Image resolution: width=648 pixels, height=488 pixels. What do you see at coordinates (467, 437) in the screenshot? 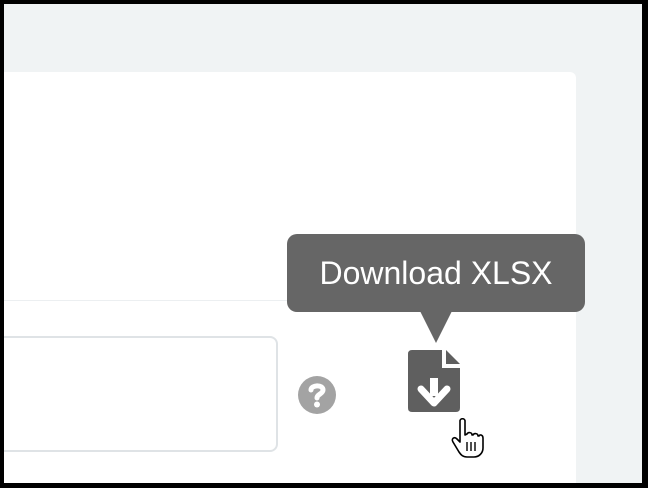
I see `hand-pointer-icon` at bounding box center [467, 437].